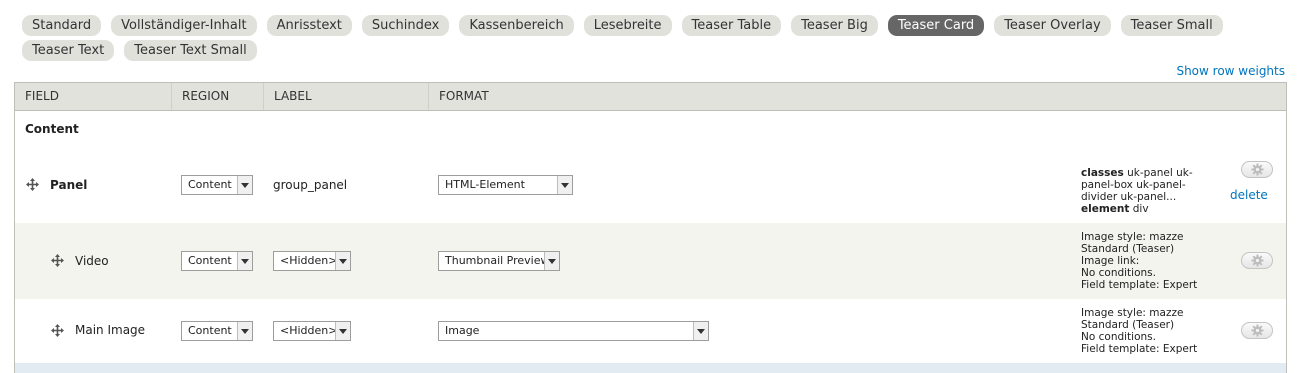 This screenshot has height=373, width=1304. I want to click on tab-suchindex: Suchindex, so click(405, 25).